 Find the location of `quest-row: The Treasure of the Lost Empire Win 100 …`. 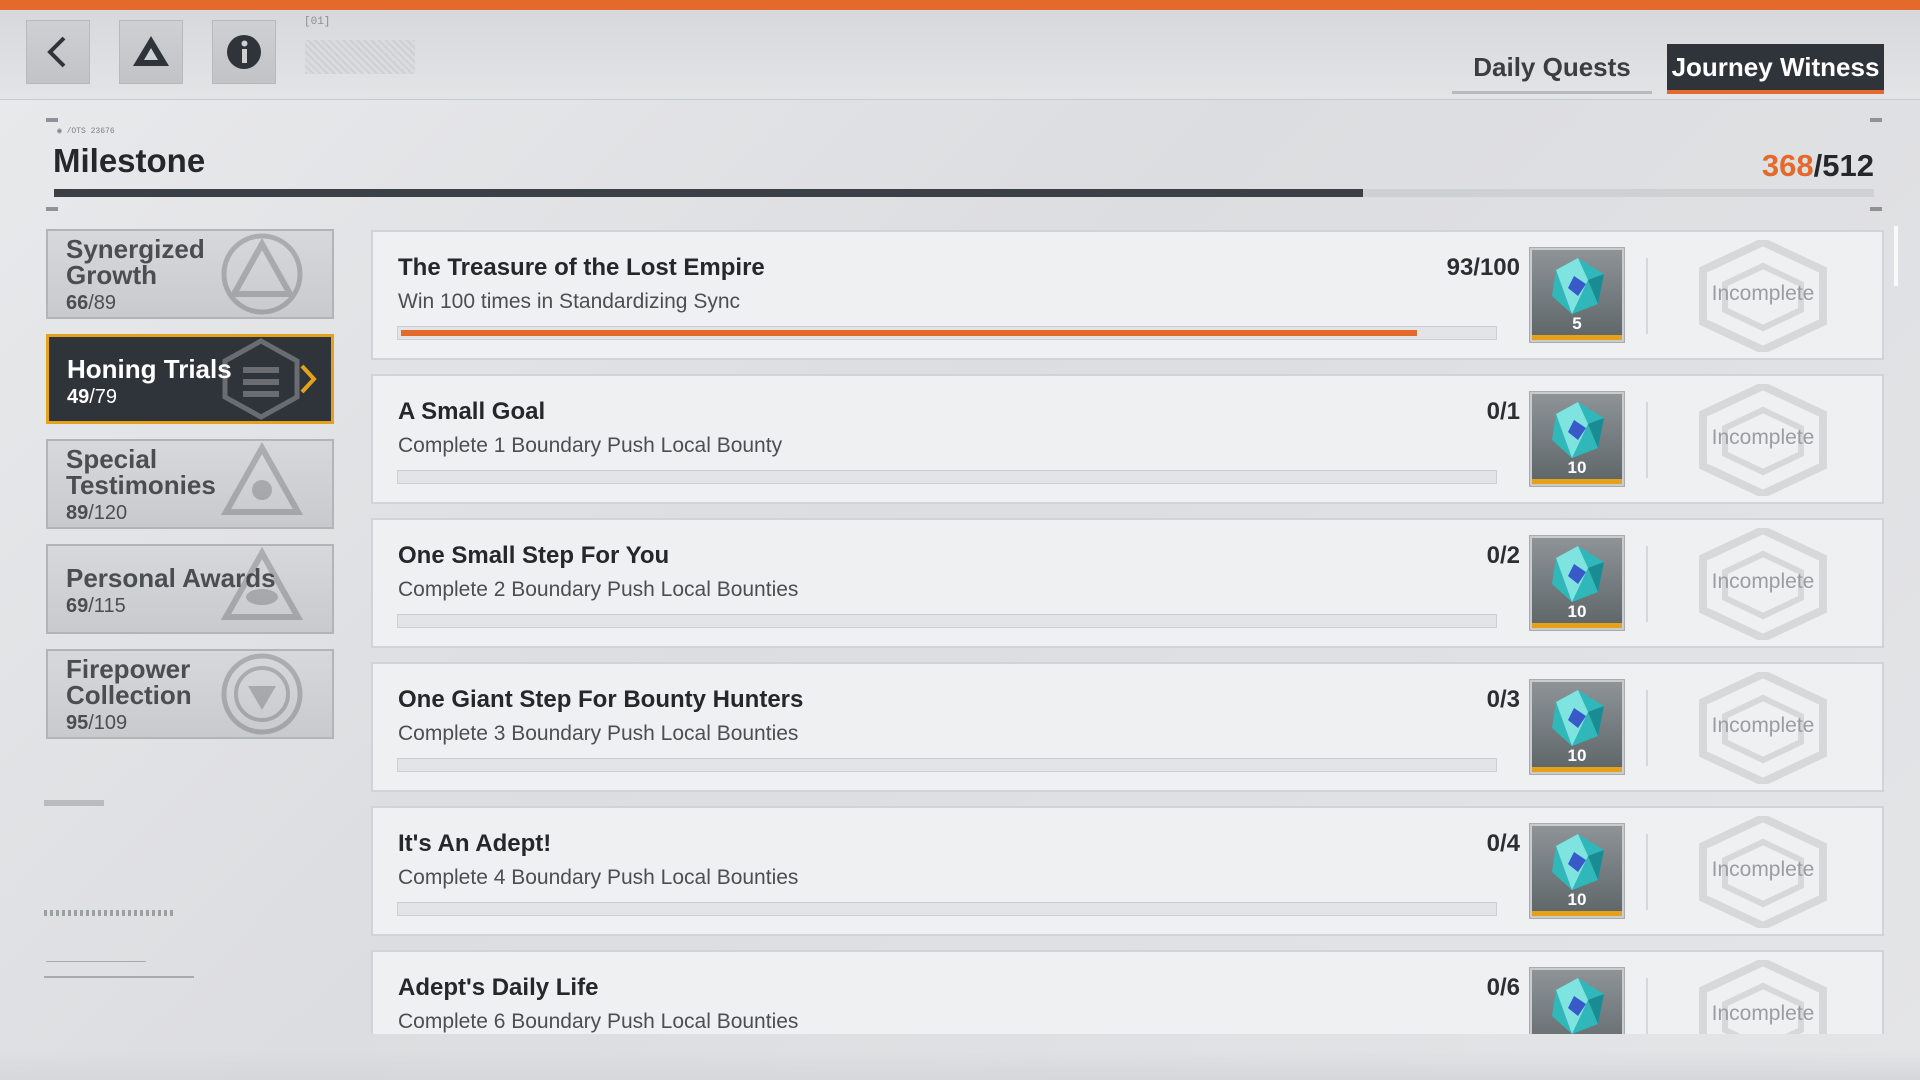

quest-row: The Treasure of the Lost Empire Win 100 … is located at coordinates (1127, 295).